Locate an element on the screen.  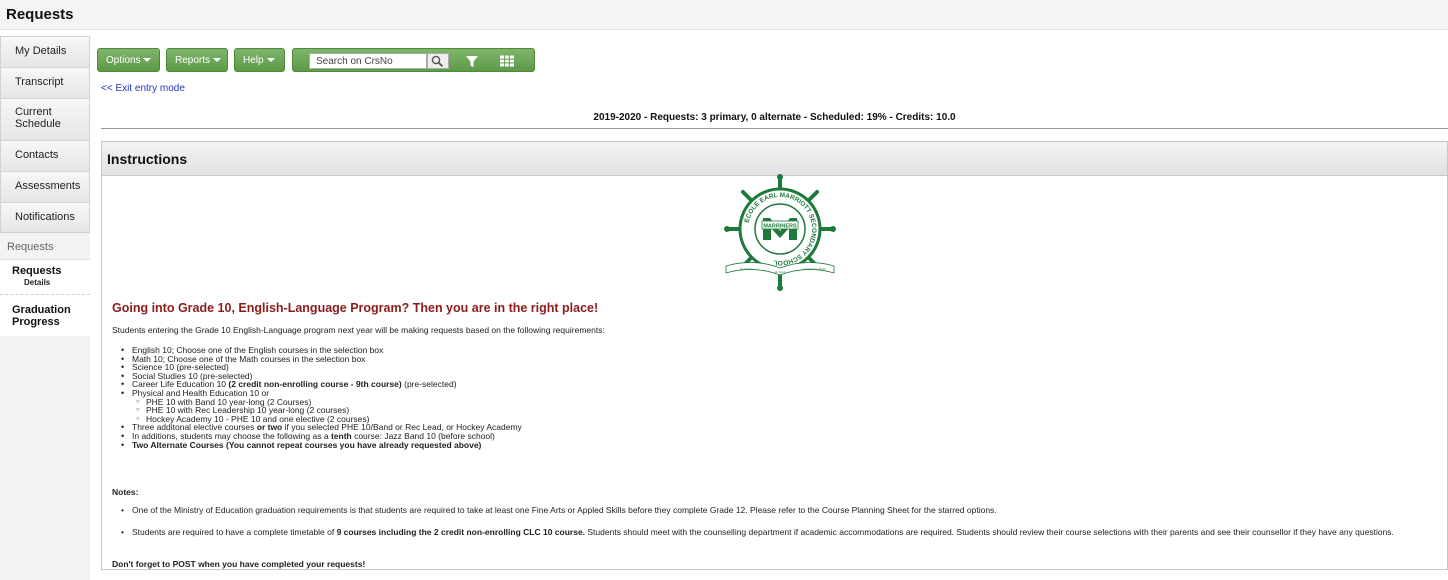
search-group is located at coordinates (413, 60).